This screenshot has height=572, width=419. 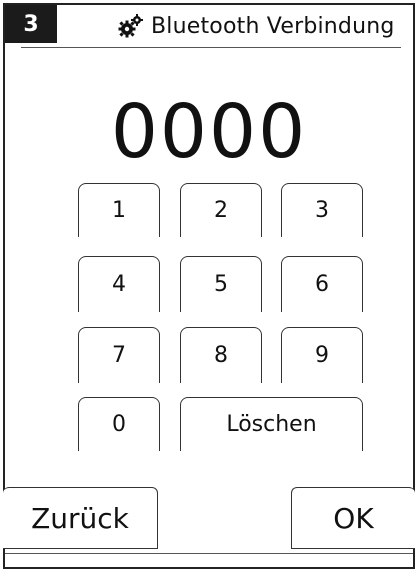 I want to click on step-badge: 3, so click(x=31, y=24).